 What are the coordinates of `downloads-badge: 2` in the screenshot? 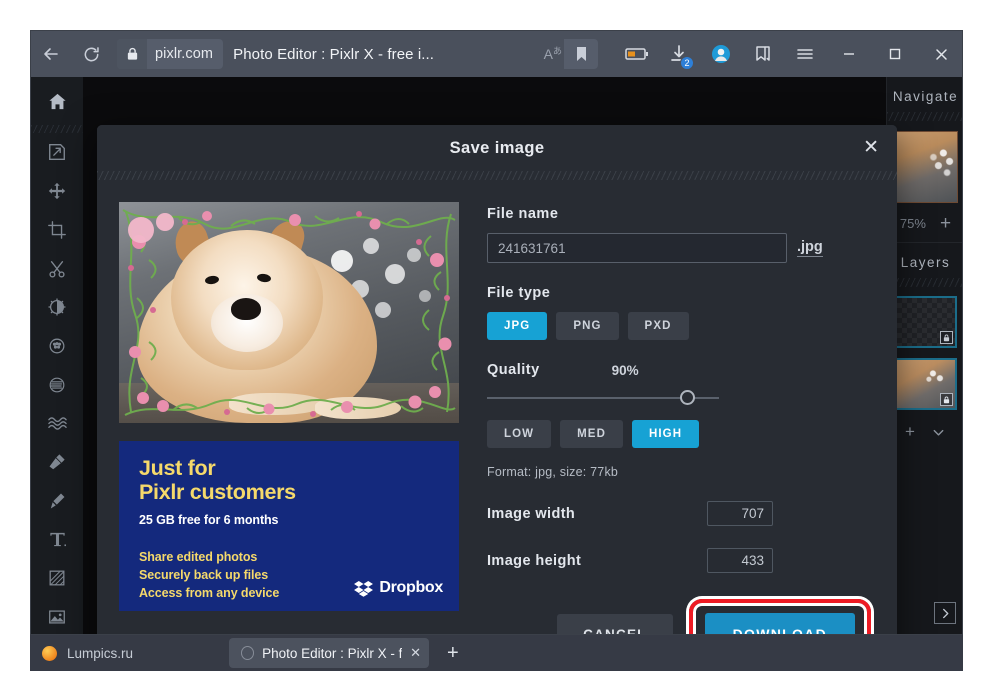 It's located at (687, 63).